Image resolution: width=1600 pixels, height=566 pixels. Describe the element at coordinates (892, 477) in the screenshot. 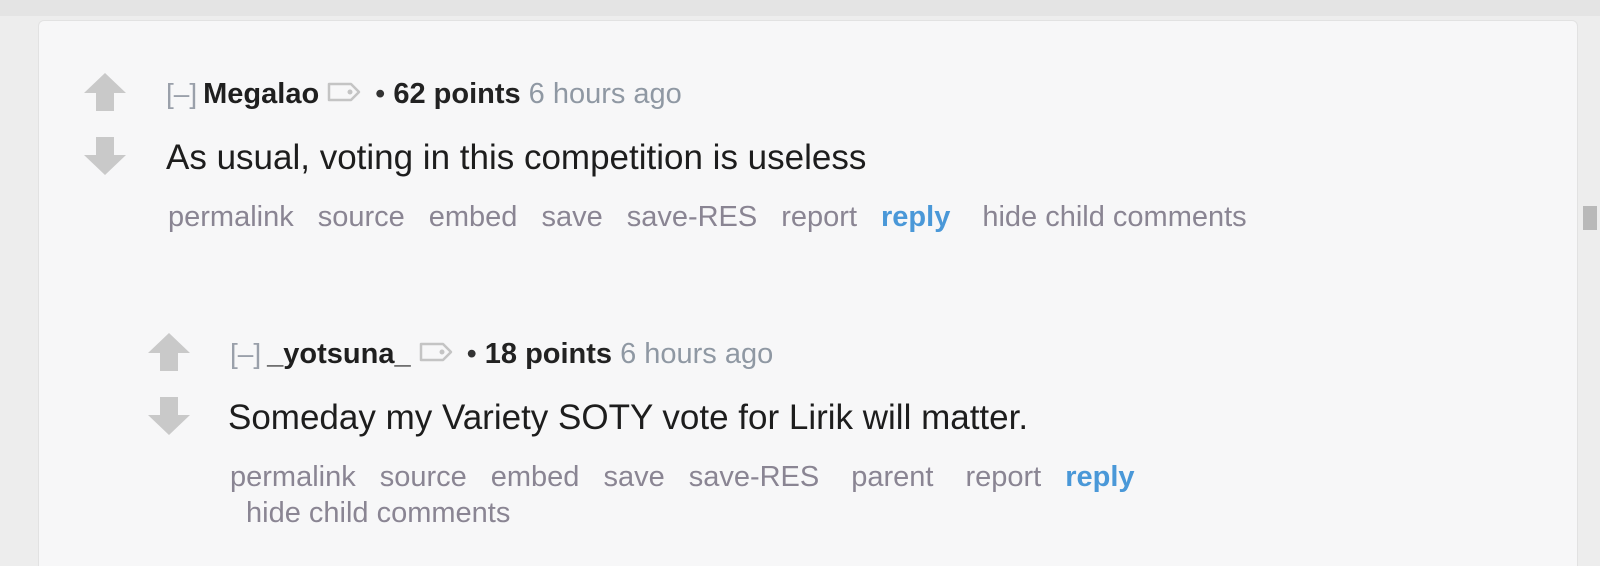

I see `parent-button: parent` at that location.